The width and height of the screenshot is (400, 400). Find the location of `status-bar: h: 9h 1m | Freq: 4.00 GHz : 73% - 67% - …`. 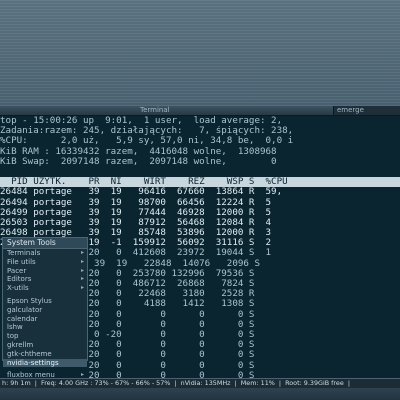

status-bar: h: 9h 1m | Freq: 4.00 GHz : 73% - 67% - … is located at coordinates (200, 383).